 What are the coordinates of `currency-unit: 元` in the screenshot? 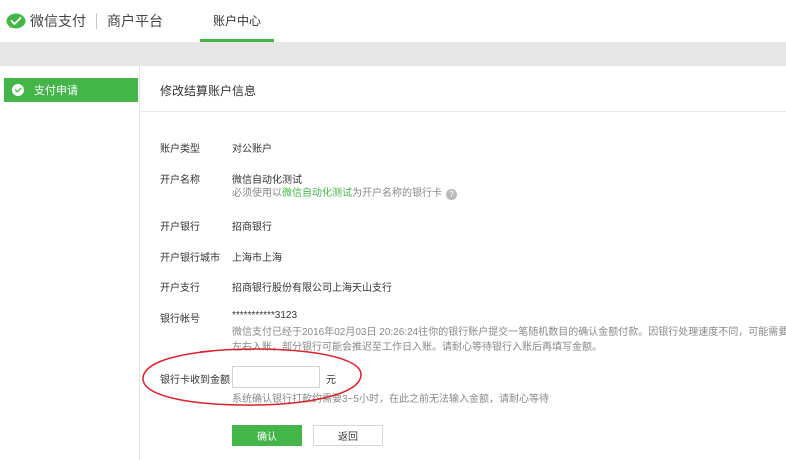 It's located at (331, 380).